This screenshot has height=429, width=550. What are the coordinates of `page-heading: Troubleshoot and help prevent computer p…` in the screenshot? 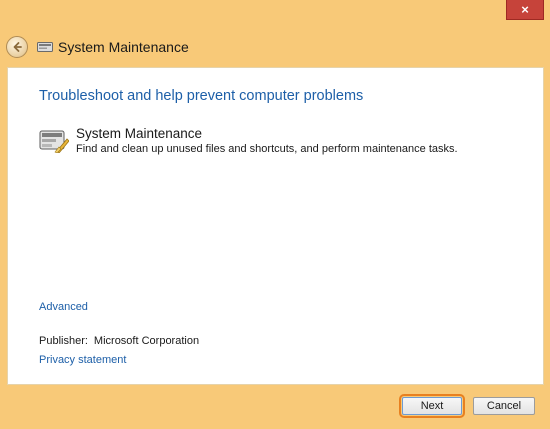 It's located at (201, 96).